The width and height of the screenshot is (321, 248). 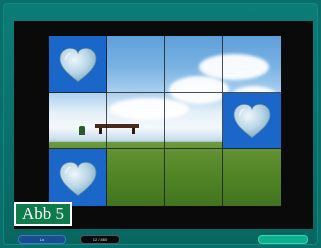 What do you see at coordinates (43, 214) in the screenshot?
I see `figure-label: Abb 5` at bounding box center [43, 214].